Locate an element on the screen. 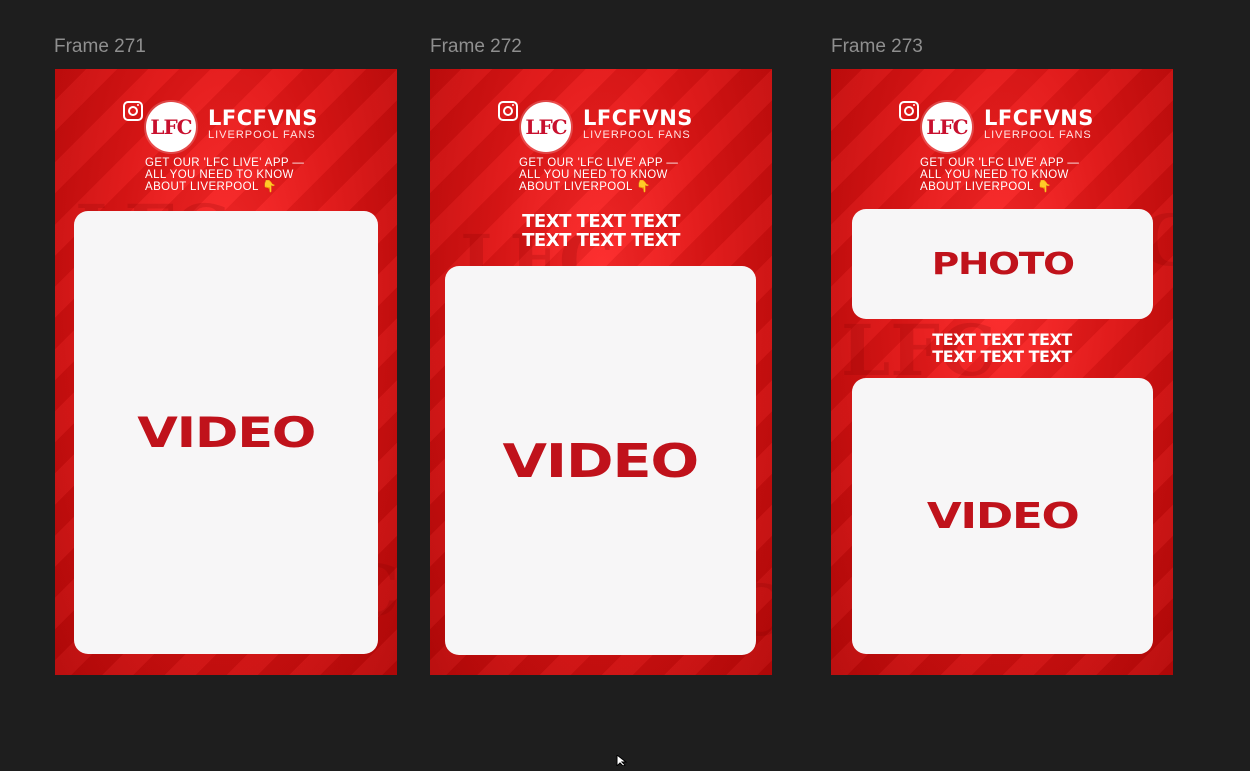  mouse-pointer-icon is located at coordinates (623, 760).